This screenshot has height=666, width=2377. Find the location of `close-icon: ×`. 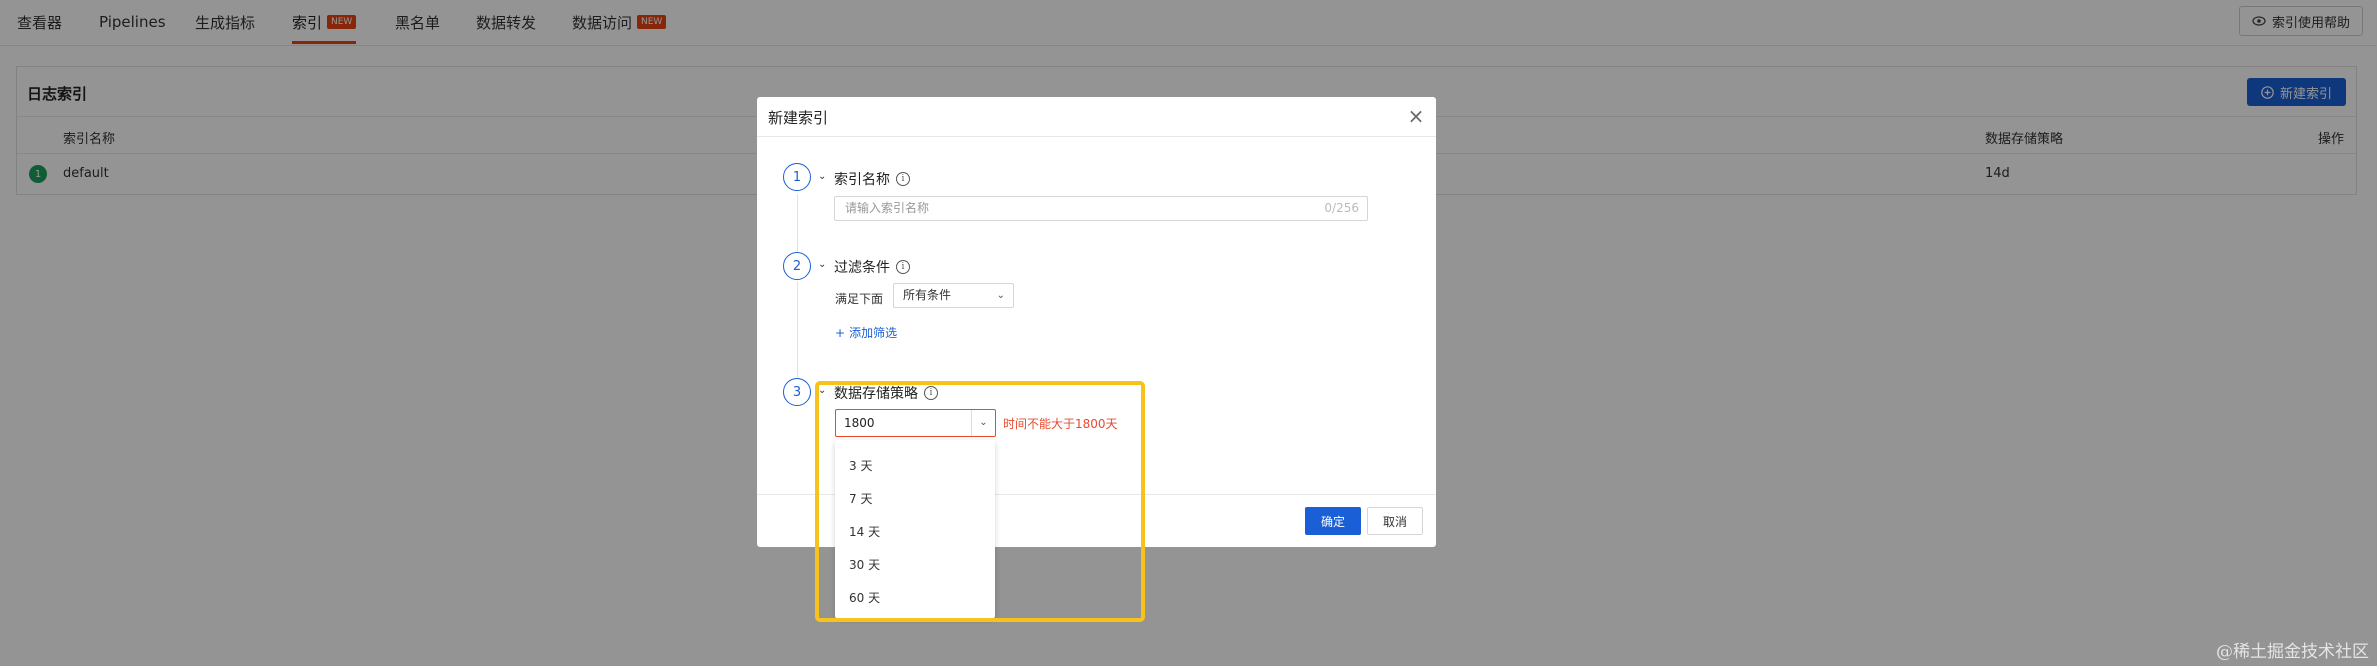

close-icon: × is located at coordinates (1416, 116).